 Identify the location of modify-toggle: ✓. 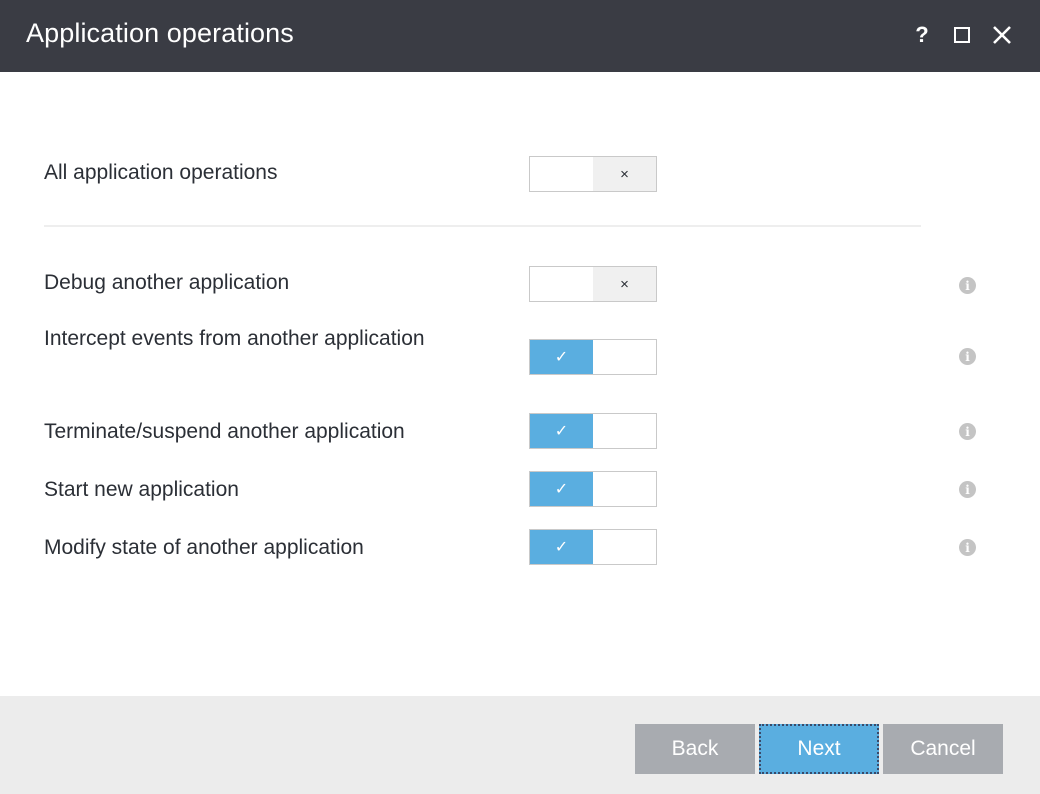
(593, 547).